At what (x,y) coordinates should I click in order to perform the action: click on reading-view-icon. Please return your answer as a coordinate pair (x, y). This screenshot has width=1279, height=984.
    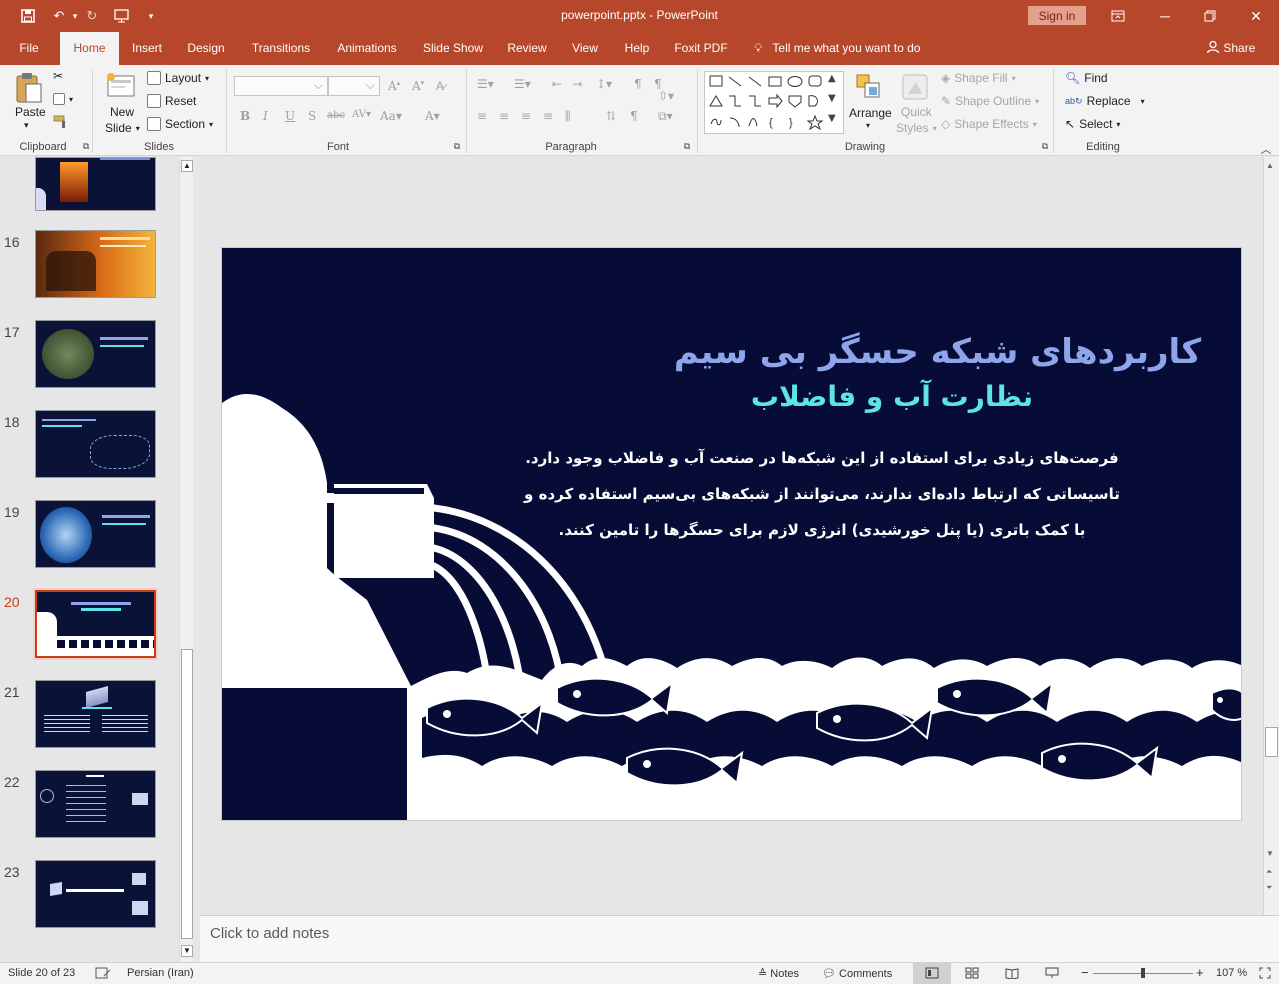
    Looking at the image, I should click on (1012, 974).